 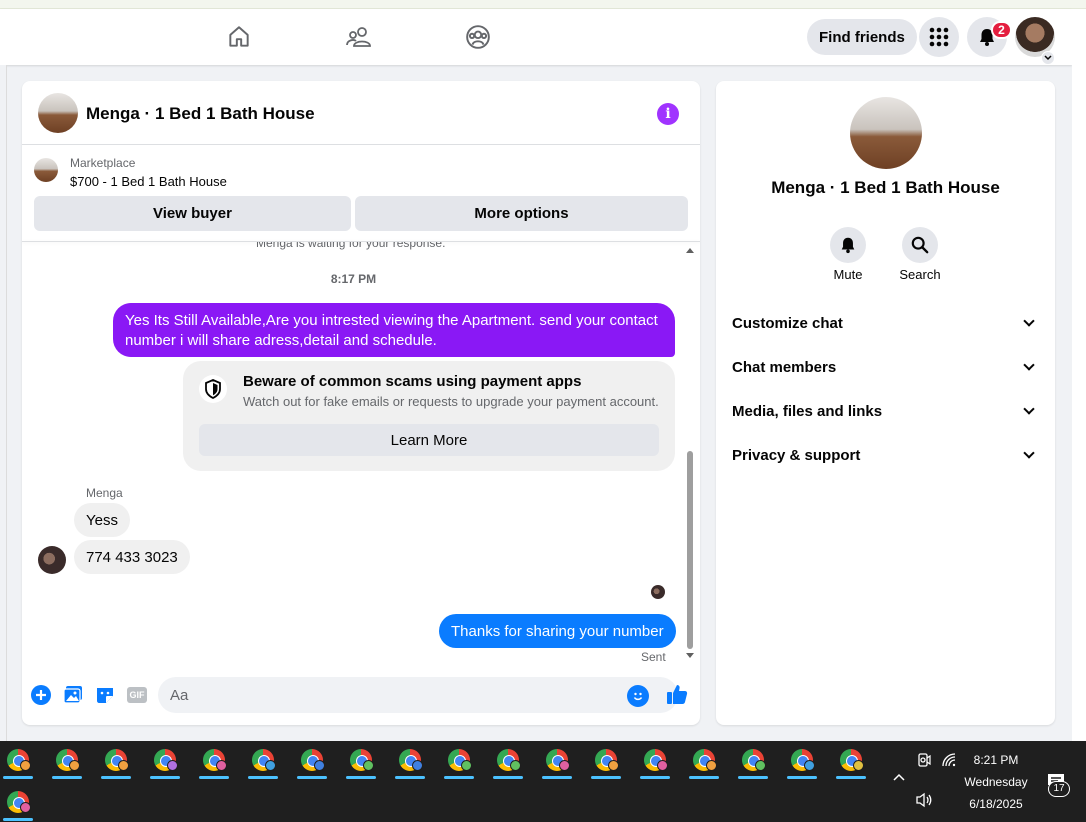 I want to click on mute-button, so click(x=848, y=245).